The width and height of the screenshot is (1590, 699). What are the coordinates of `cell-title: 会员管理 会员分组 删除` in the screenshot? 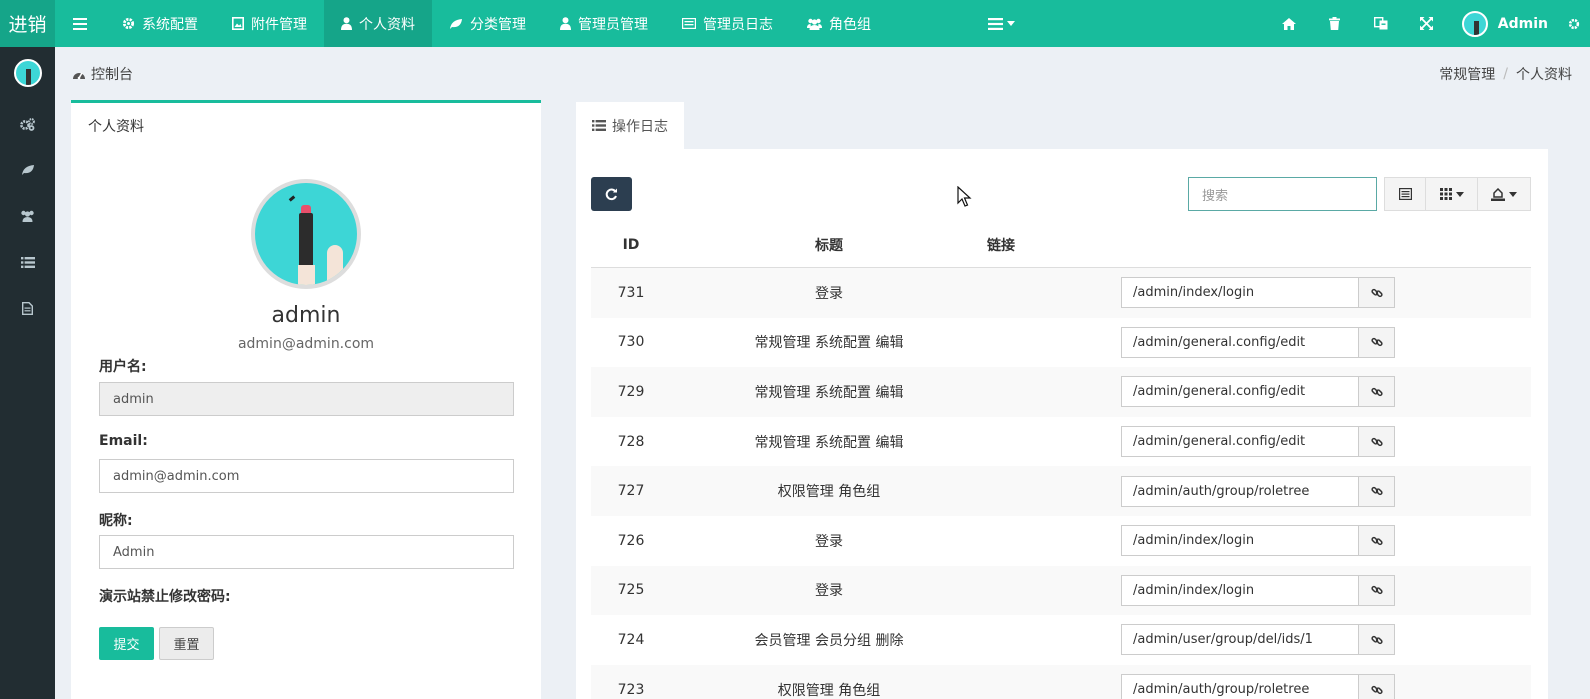 It's located at (829, 640).